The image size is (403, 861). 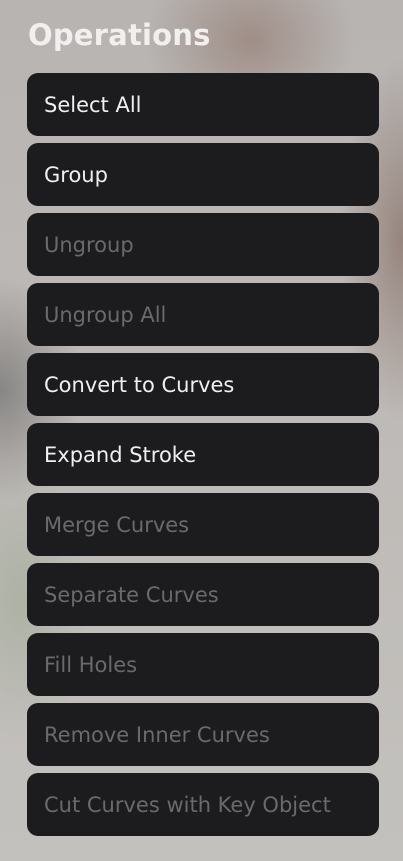 What do you see at coordinates (203, 104) in the screenshot?
I see `select-all-button: Select All` at bounding box center [203, 104].